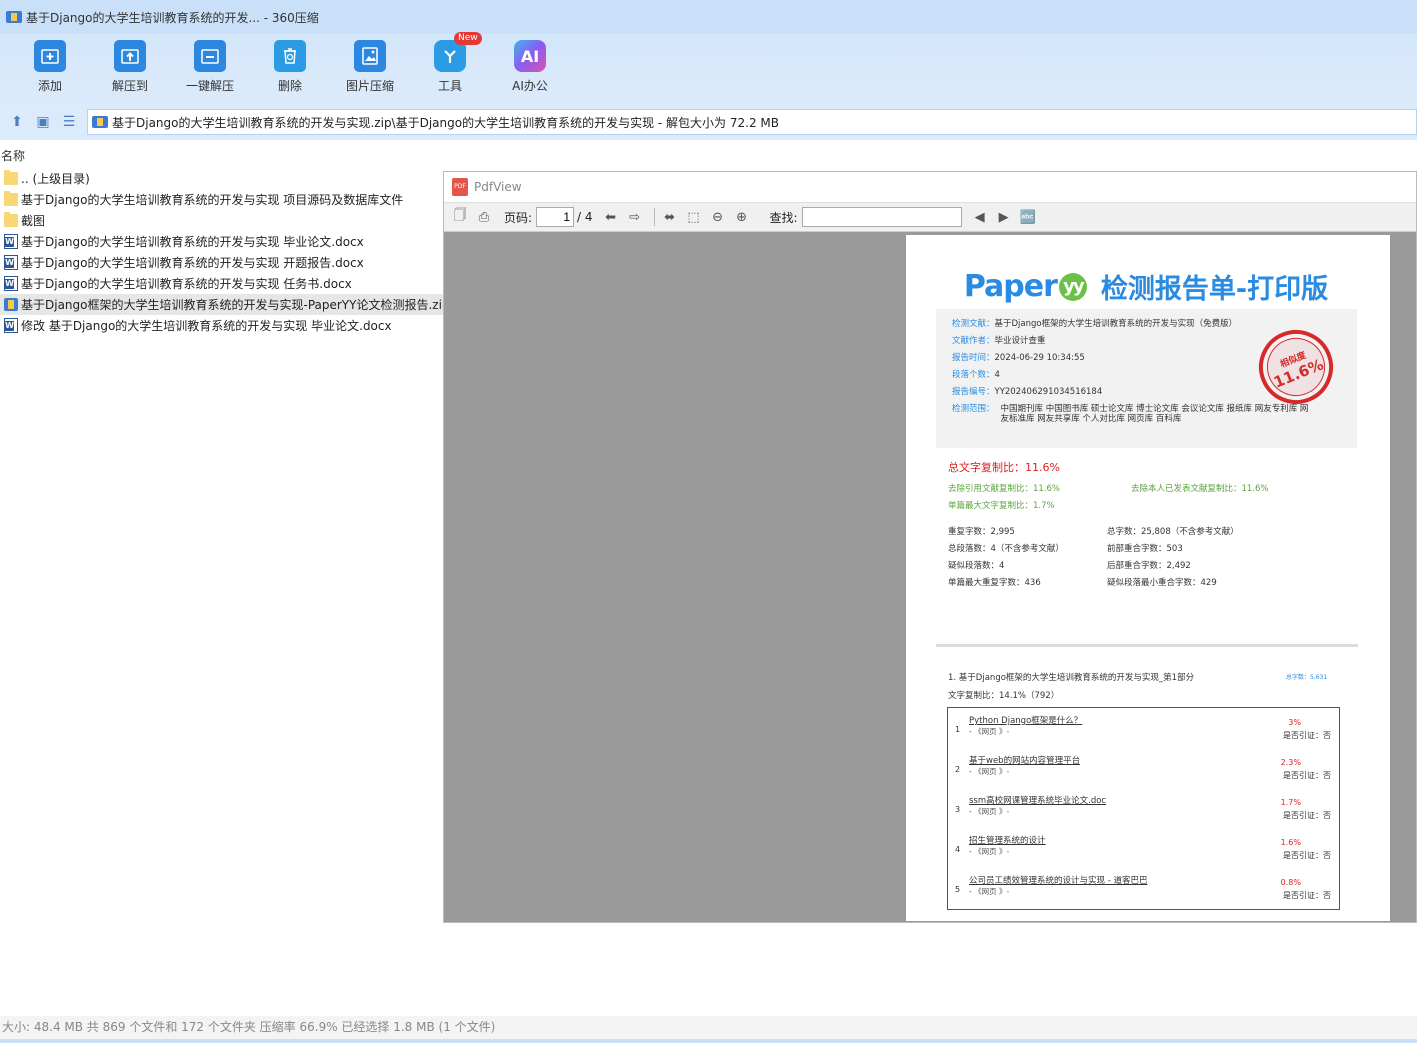 The width and height of the screenshot is (1417, 1043). Describe the element at coordinates (1173, 532) in the screenshot. I see `stat-line: 总字数：25,808（不含参考文献）` at that location.